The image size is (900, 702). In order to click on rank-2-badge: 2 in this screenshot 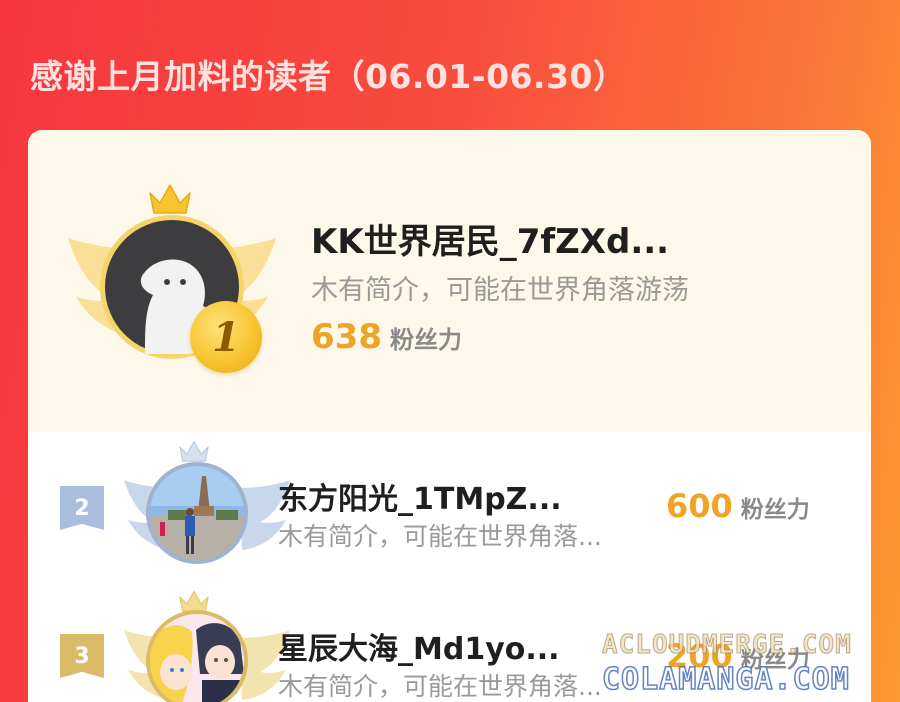, I will do `click(82, 508)`.